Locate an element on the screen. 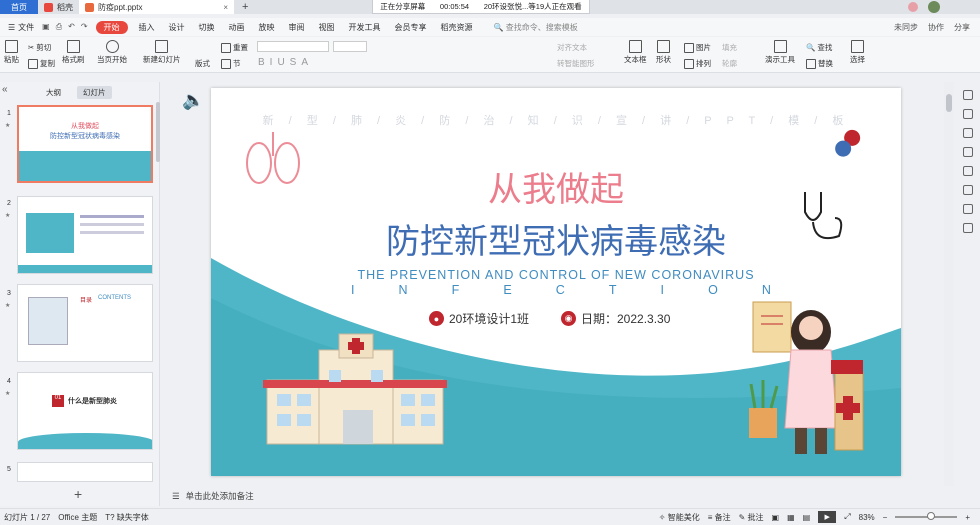  layout-icon is located at coordinates (968, 171).